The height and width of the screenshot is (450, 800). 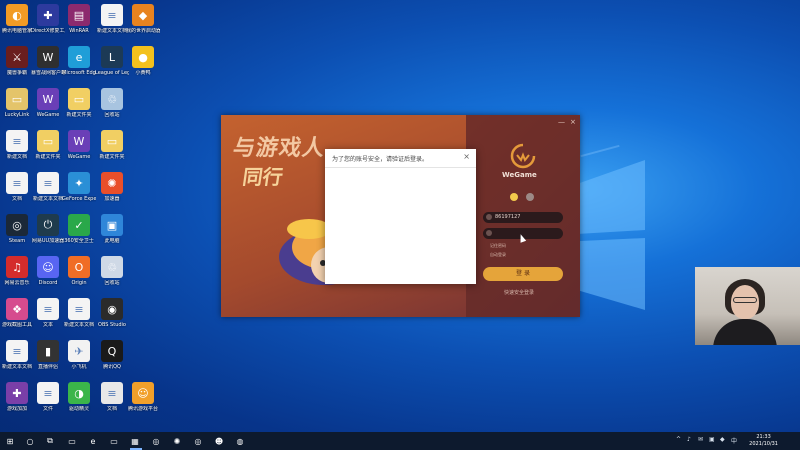 I want to click on qq-login-icon, so click(x=514, y=197).